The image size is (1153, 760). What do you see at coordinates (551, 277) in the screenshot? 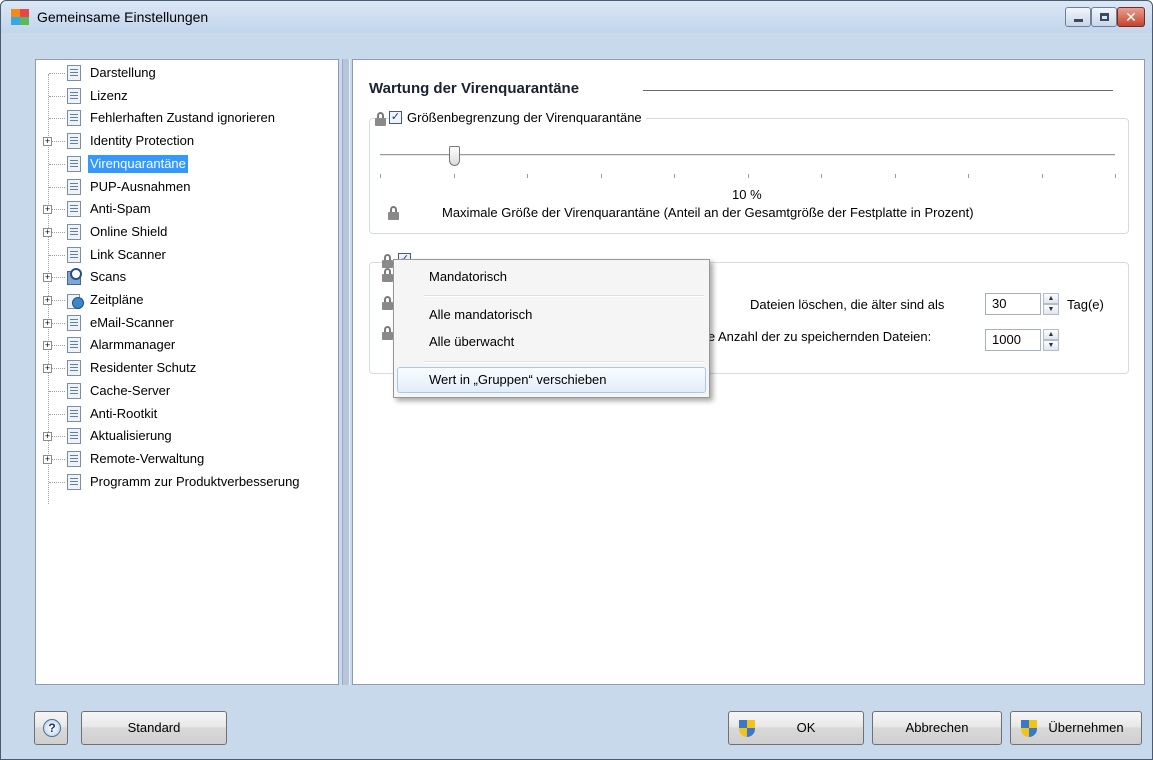
I see `menu-item-mandatory: Mandatorisch` at bounding box center [551, 277].